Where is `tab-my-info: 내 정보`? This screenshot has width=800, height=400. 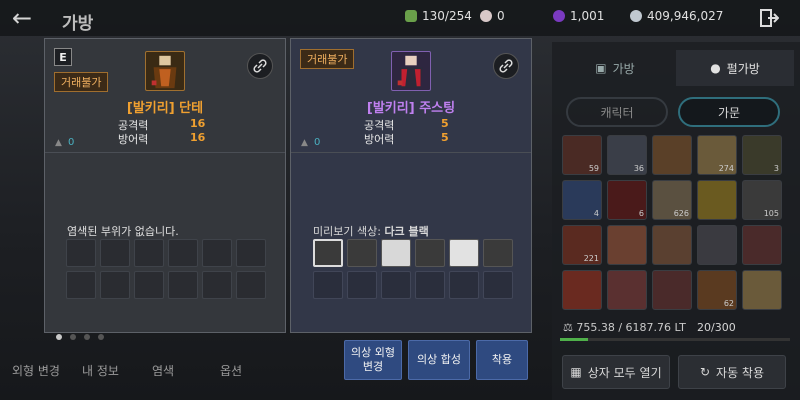 tab-my-info: 내 정보 is located at coordinates (100, 370).